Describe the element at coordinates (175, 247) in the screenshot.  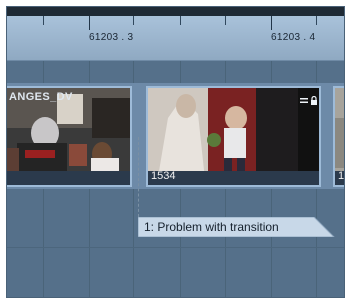
I see `track-divider` at that location.